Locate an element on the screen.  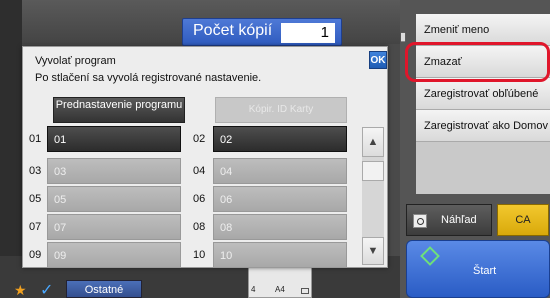
copy-id-card-button: Kópir. ID Karty is located at coordinates (281, 110).